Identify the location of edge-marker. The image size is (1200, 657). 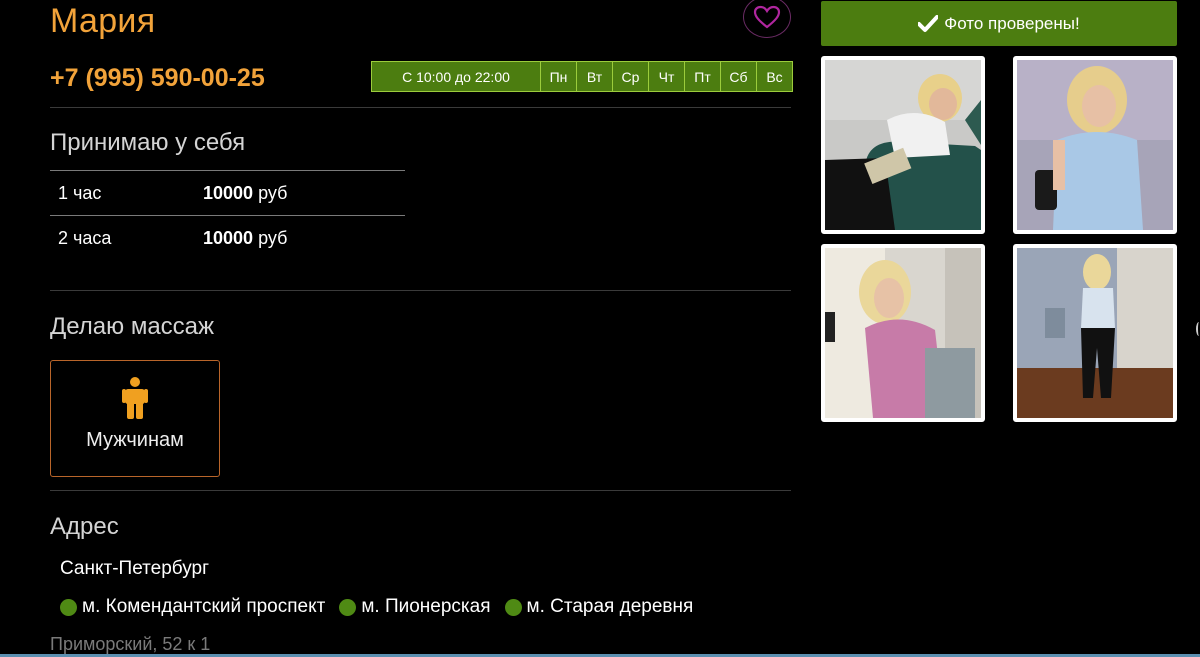
(1198, 329).